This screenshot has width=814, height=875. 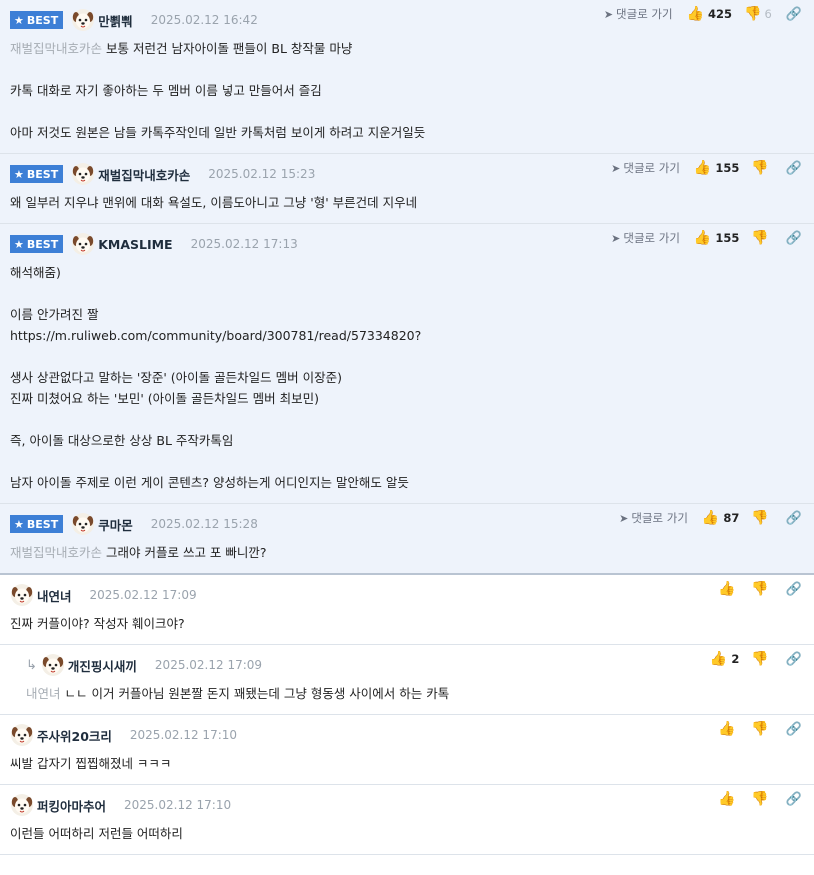 What do you see at coordinates (727, 238) in the screenshot?
I see `like-count: 155` at bounding box center [727, 238].